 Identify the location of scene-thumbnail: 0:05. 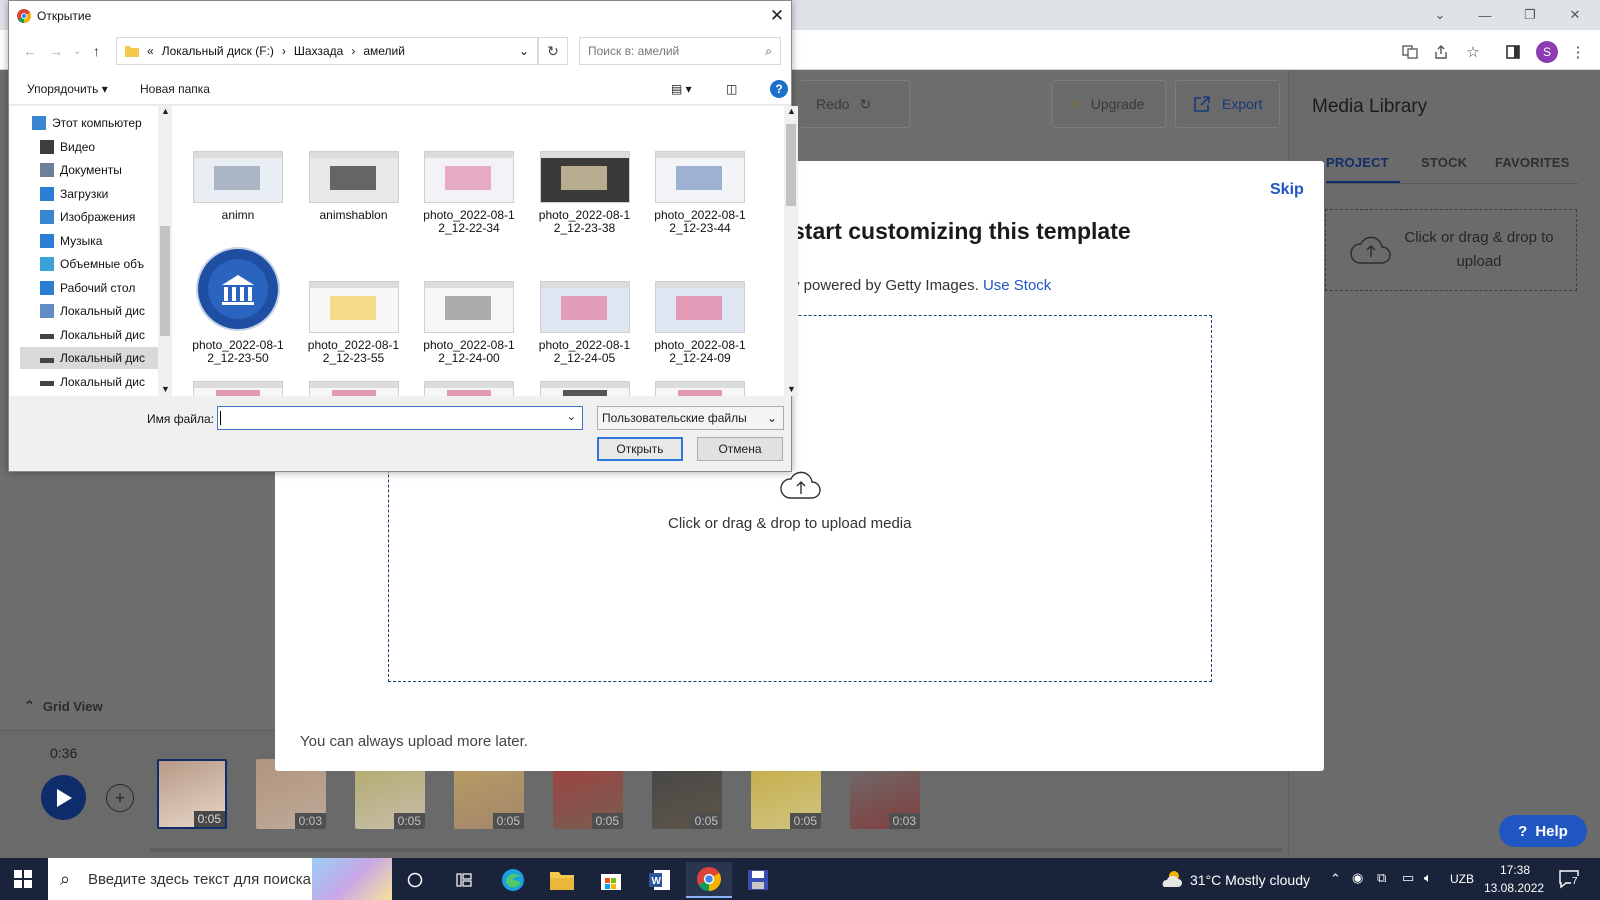
(192, 794).